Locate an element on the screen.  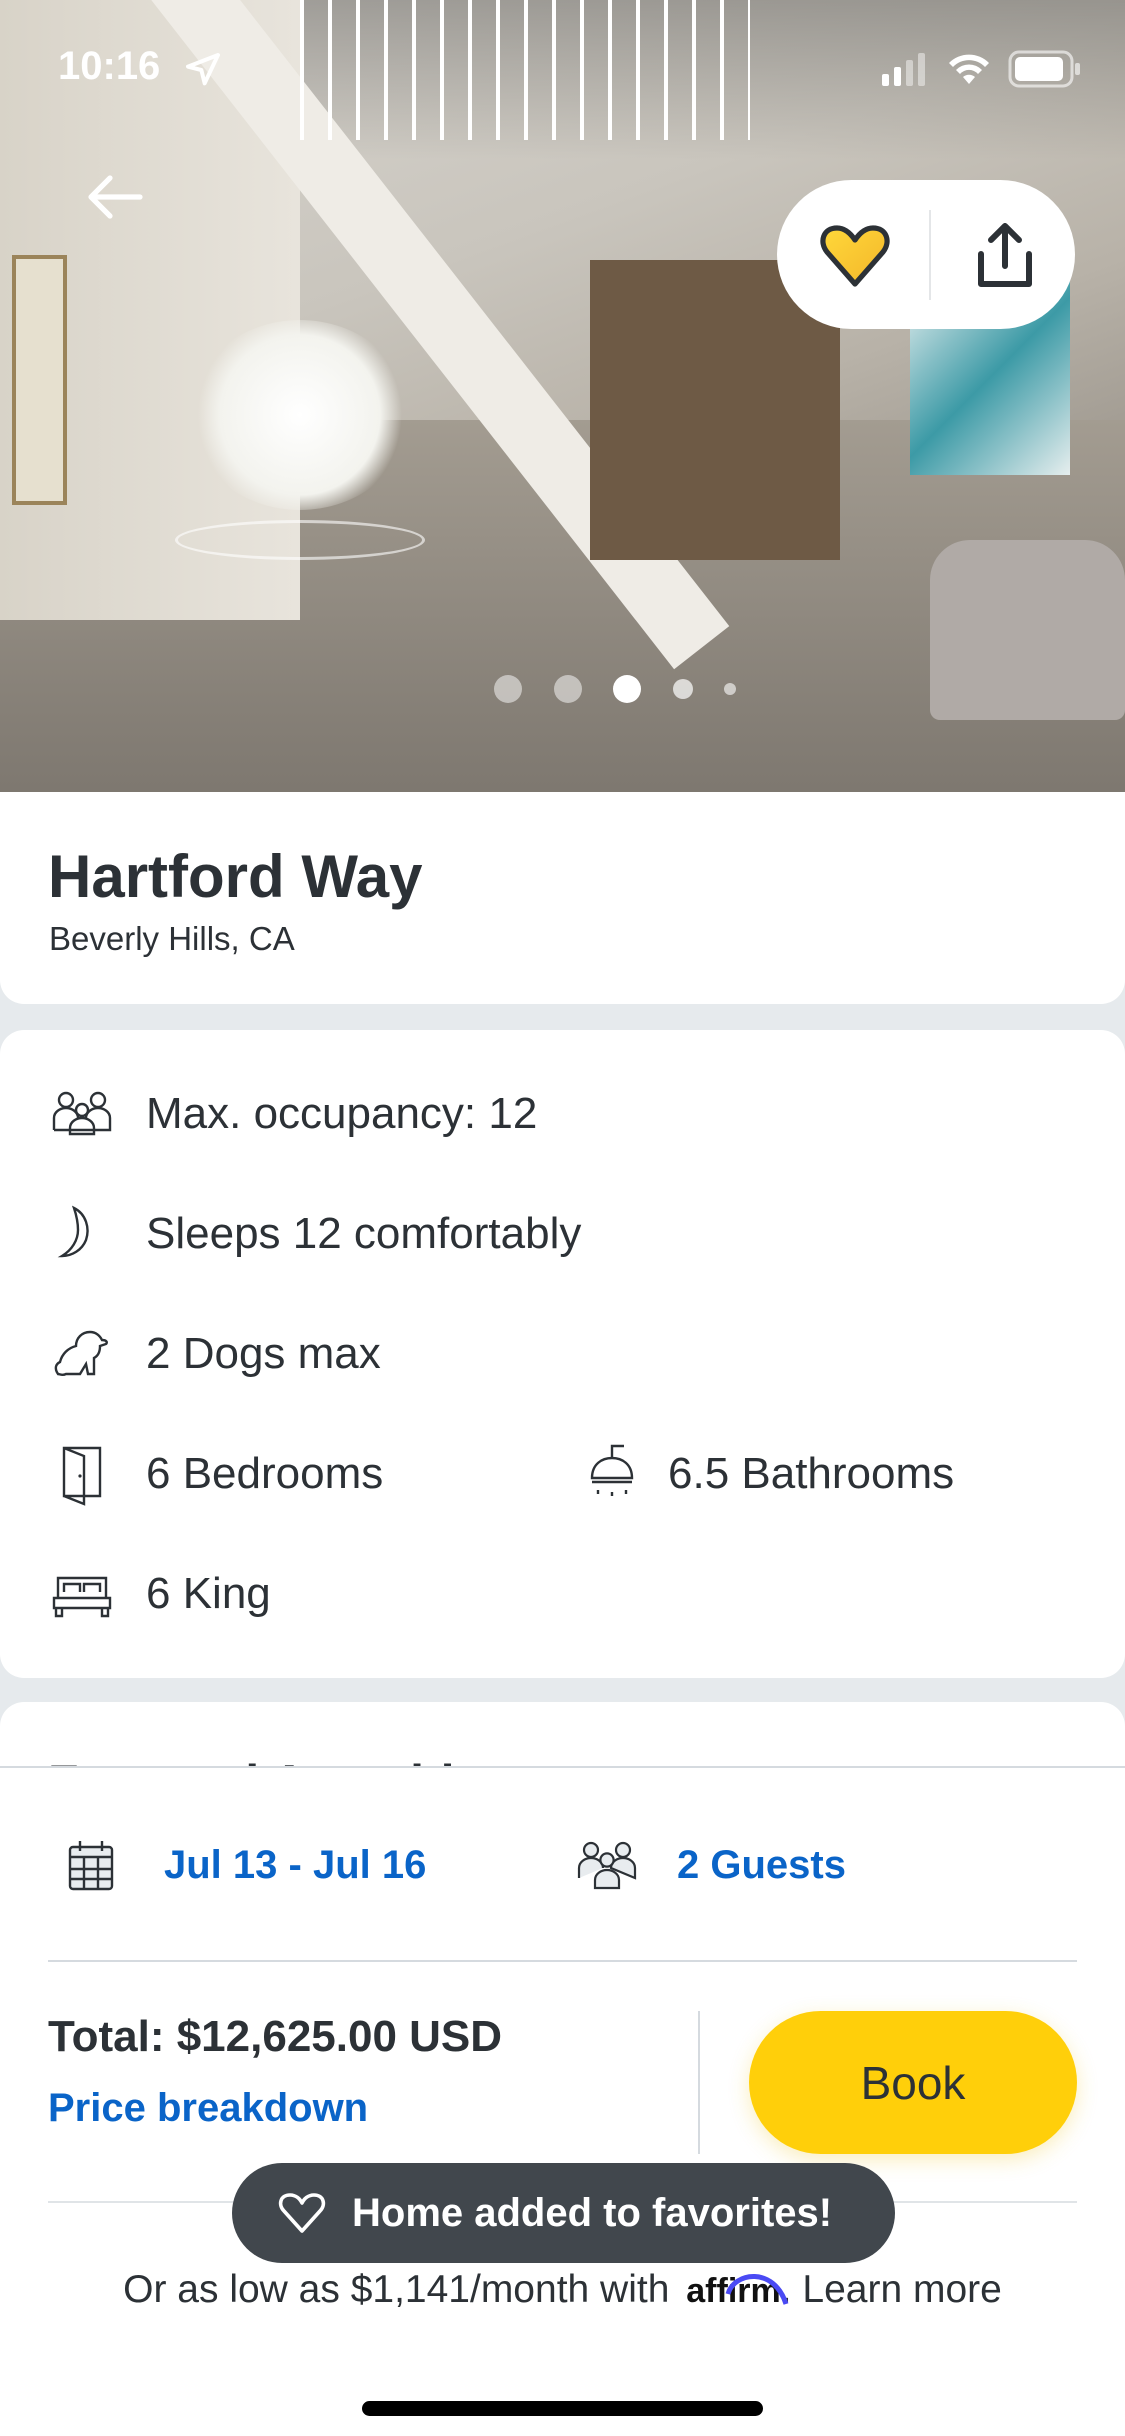
detail-label: 6 Bedrooms is located at coordinates (265, 1473).